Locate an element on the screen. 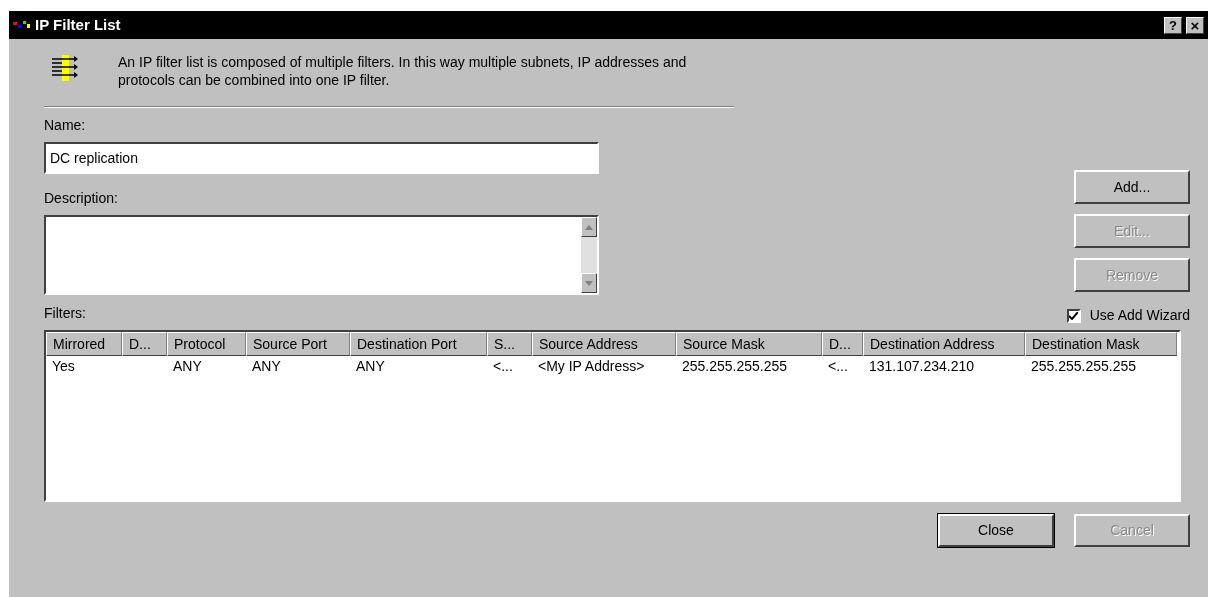 The width and height of the screenshot is (1208, 597). name-label: Name: is located at coordinates (65, 125).